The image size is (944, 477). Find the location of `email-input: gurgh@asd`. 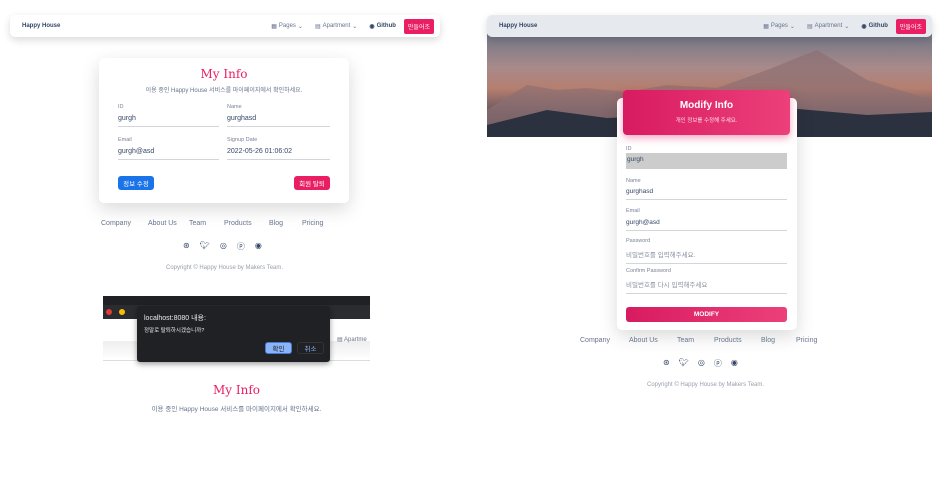

email-input: gurgh@asd is located at coordinates (706, 225).